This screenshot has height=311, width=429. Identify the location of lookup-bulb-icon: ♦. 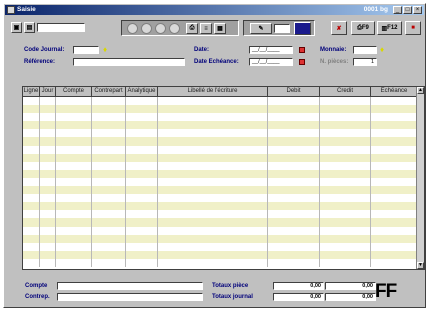
(105, 49).